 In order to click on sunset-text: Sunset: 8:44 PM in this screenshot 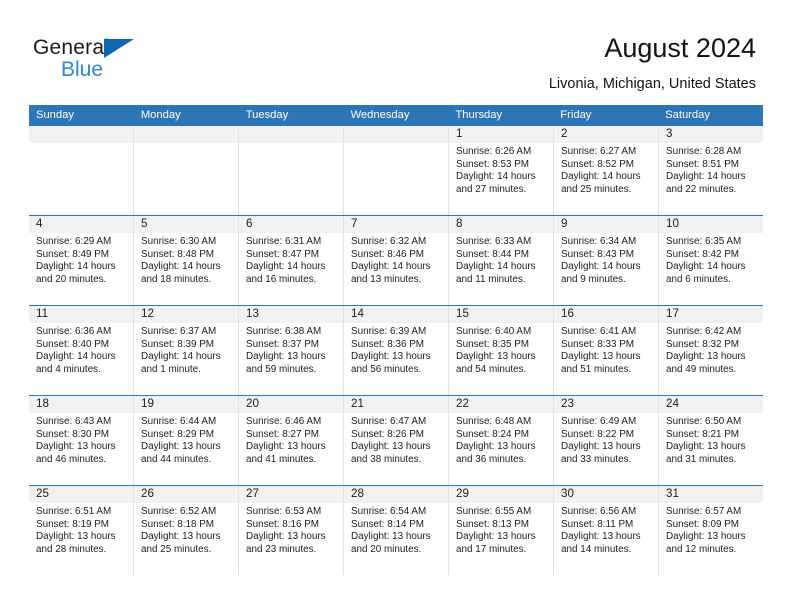, I will do `click(493, 254)`.